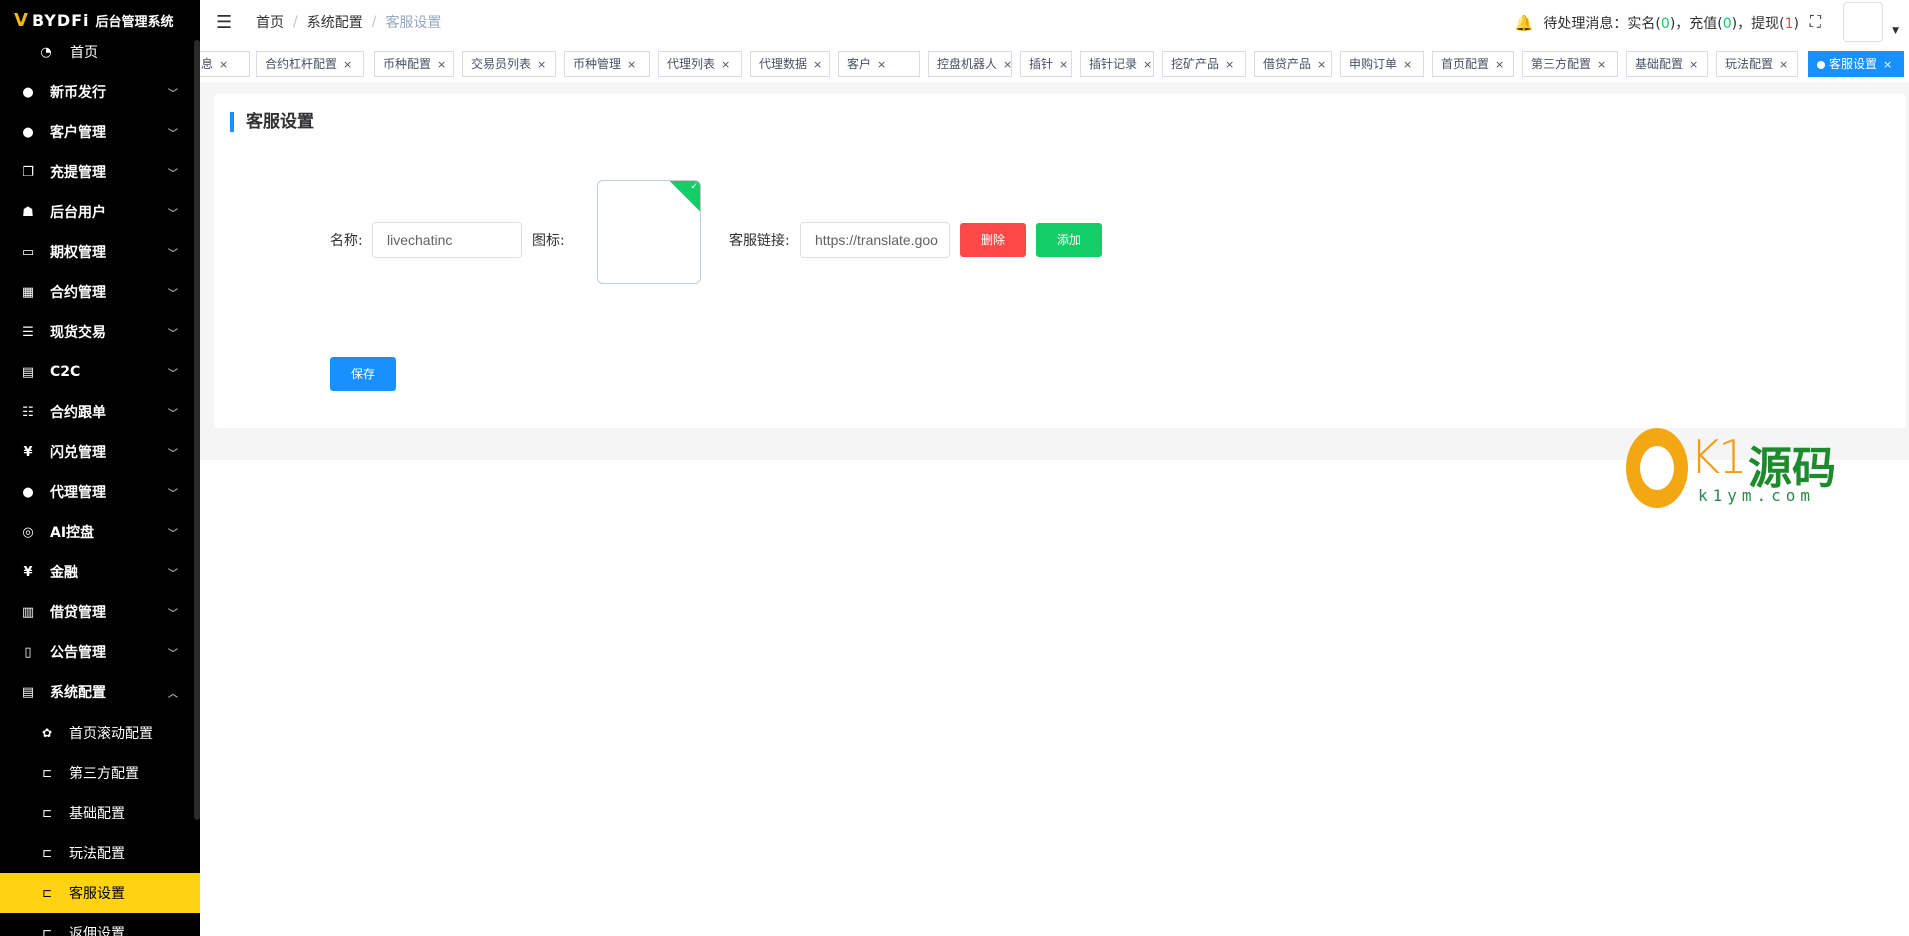 The height and width of the screenshot is (936, 1909). What do you see at coordinates (700, 64) in the screenshot?
I see `tab-tag: 代理列表 ×` at bounding box center [700, 64].